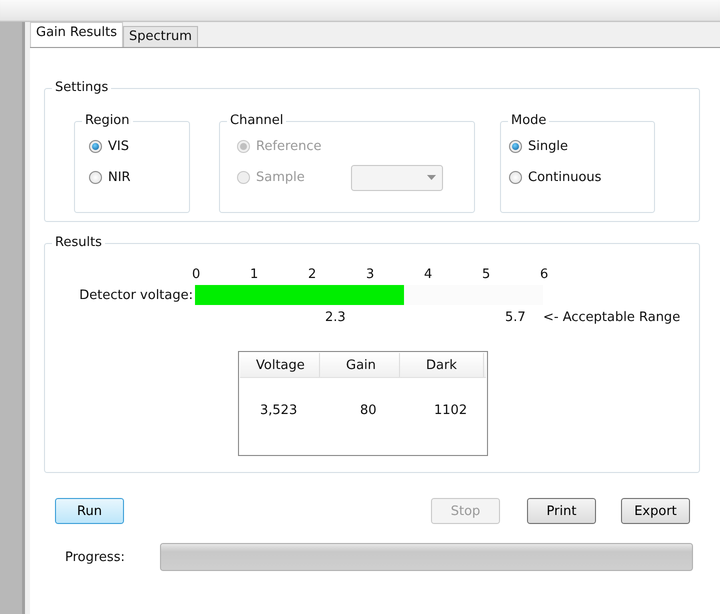 This screenshot has width=720, height=614. I want to click on tab: Gain Results, so click(76, 34).